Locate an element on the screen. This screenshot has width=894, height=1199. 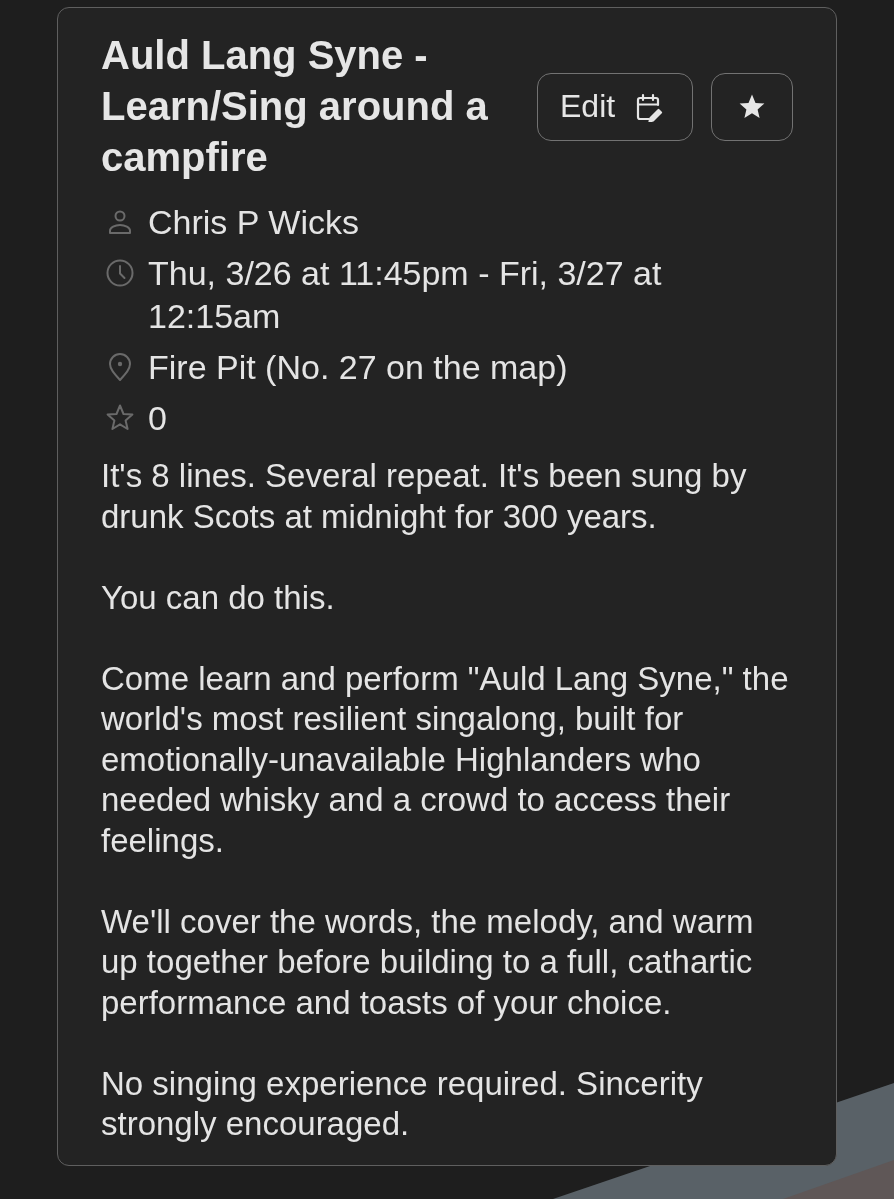
description-paragraph: It's 8 lines. Several repeat. It's been sung by drunk Scots at midnight for 300 years. is located at coordinates (424, 496).